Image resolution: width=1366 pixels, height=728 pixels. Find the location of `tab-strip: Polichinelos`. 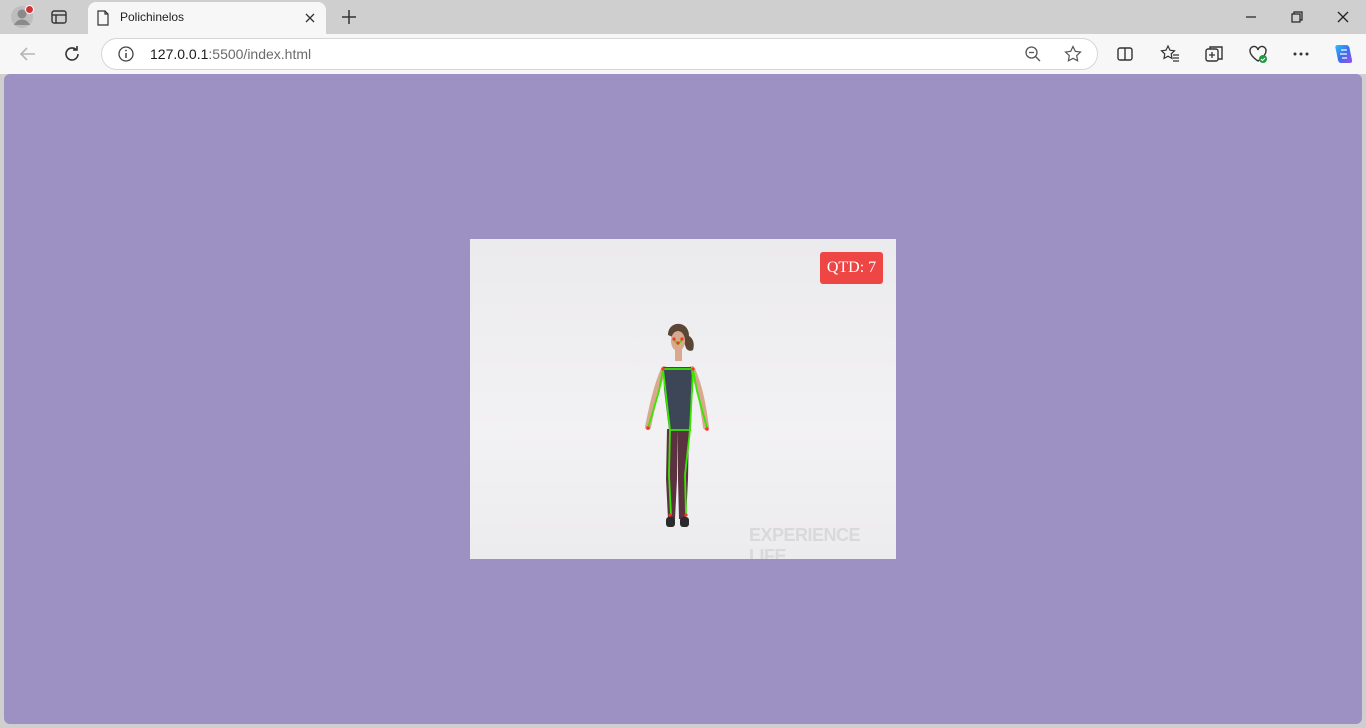

tab-strip: Polichinelos is located at coordinates (683, 17).